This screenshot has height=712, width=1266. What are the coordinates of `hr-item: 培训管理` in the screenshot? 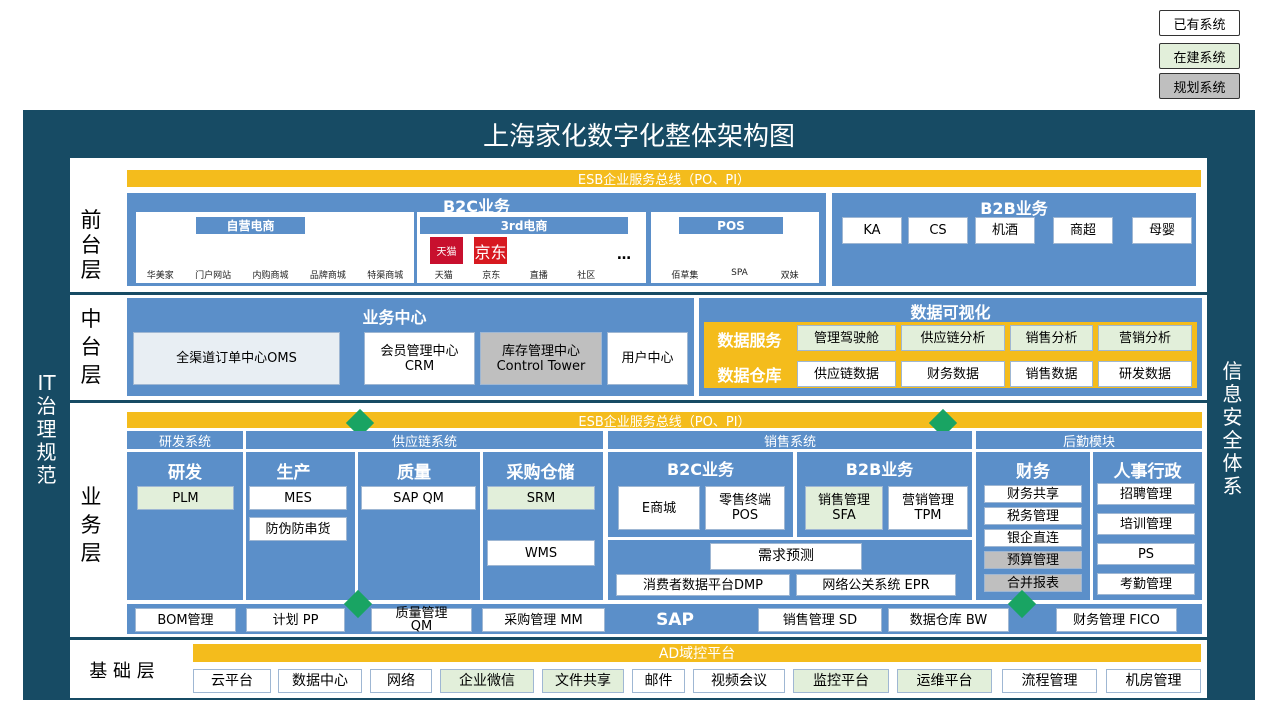 It's located at (1146, 524).